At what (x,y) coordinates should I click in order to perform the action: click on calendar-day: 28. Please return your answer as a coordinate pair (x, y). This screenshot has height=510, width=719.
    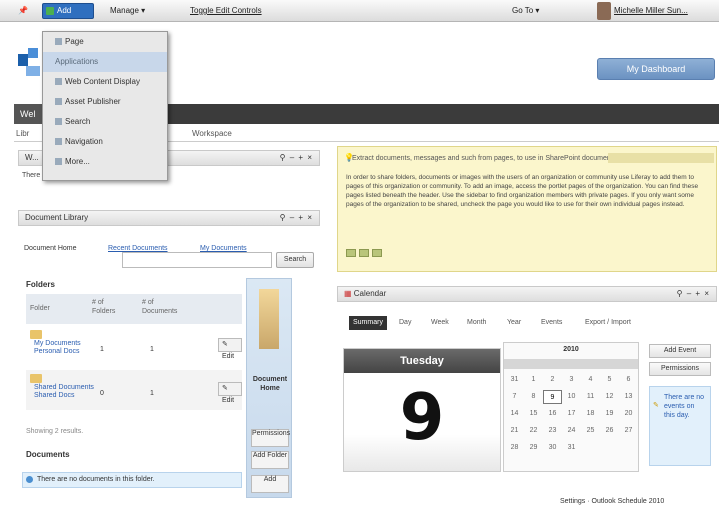
    Looking at the image, I should click on (514, 448).